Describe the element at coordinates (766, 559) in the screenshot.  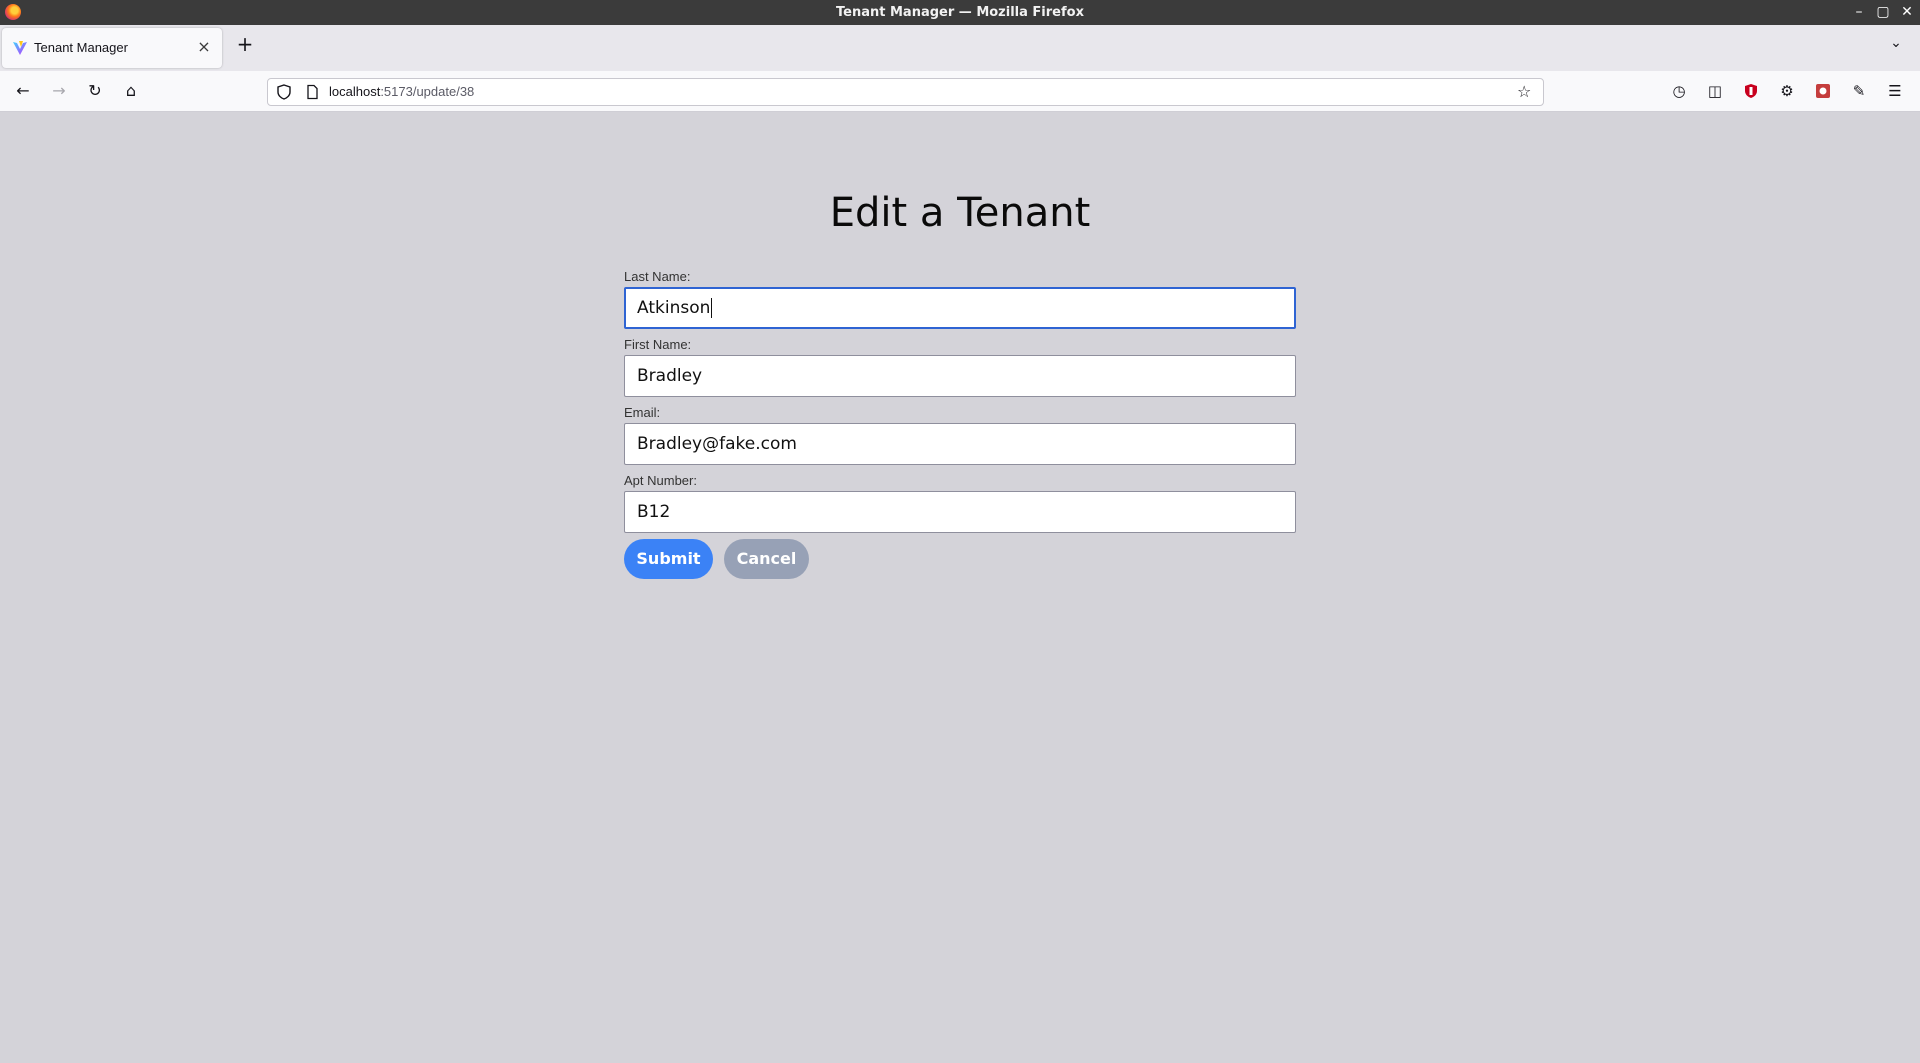
I see `cancel-button: Cancel` at that location.